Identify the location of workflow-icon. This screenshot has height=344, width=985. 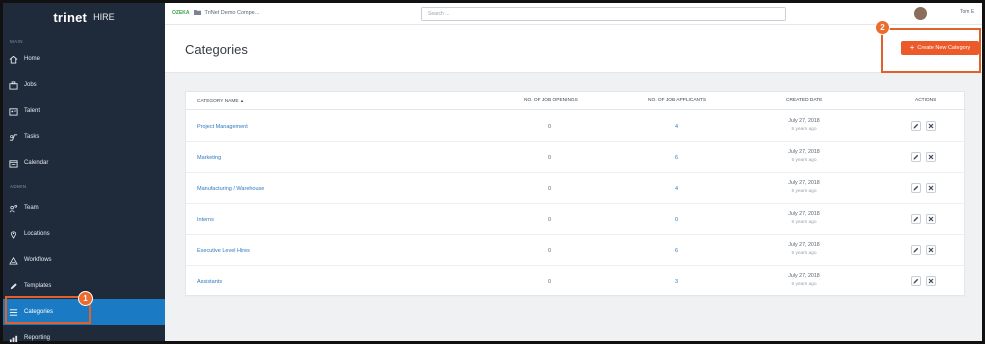
(13, 260).